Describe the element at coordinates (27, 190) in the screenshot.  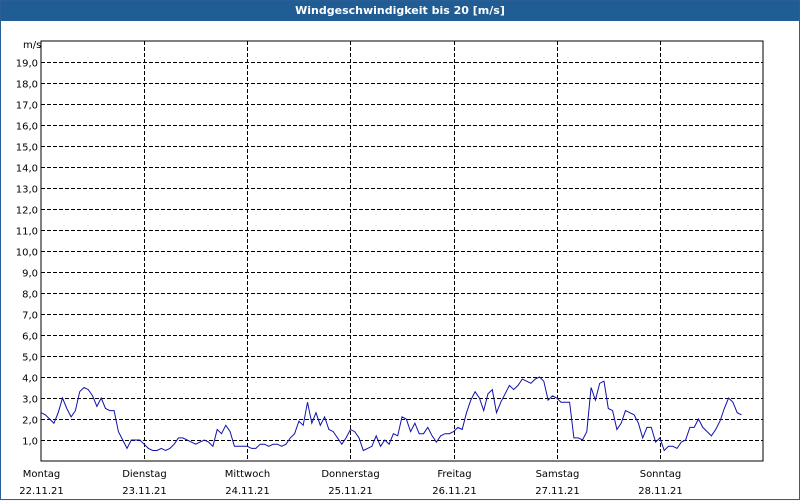
I see `y-tick-label: 13,0` at that location.